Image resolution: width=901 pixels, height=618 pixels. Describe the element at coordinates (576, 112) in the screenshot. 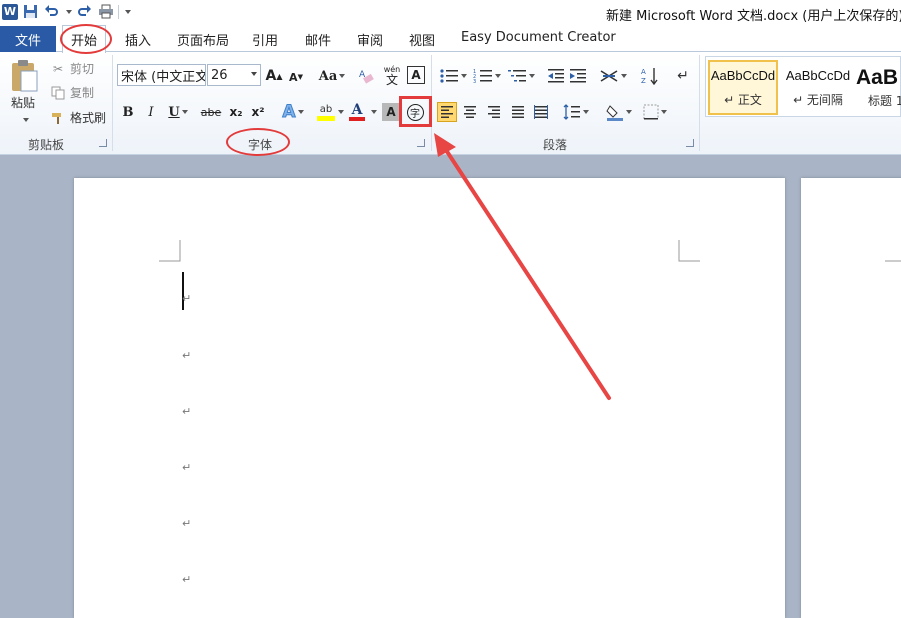

I see `line-spacing-button` at that location.